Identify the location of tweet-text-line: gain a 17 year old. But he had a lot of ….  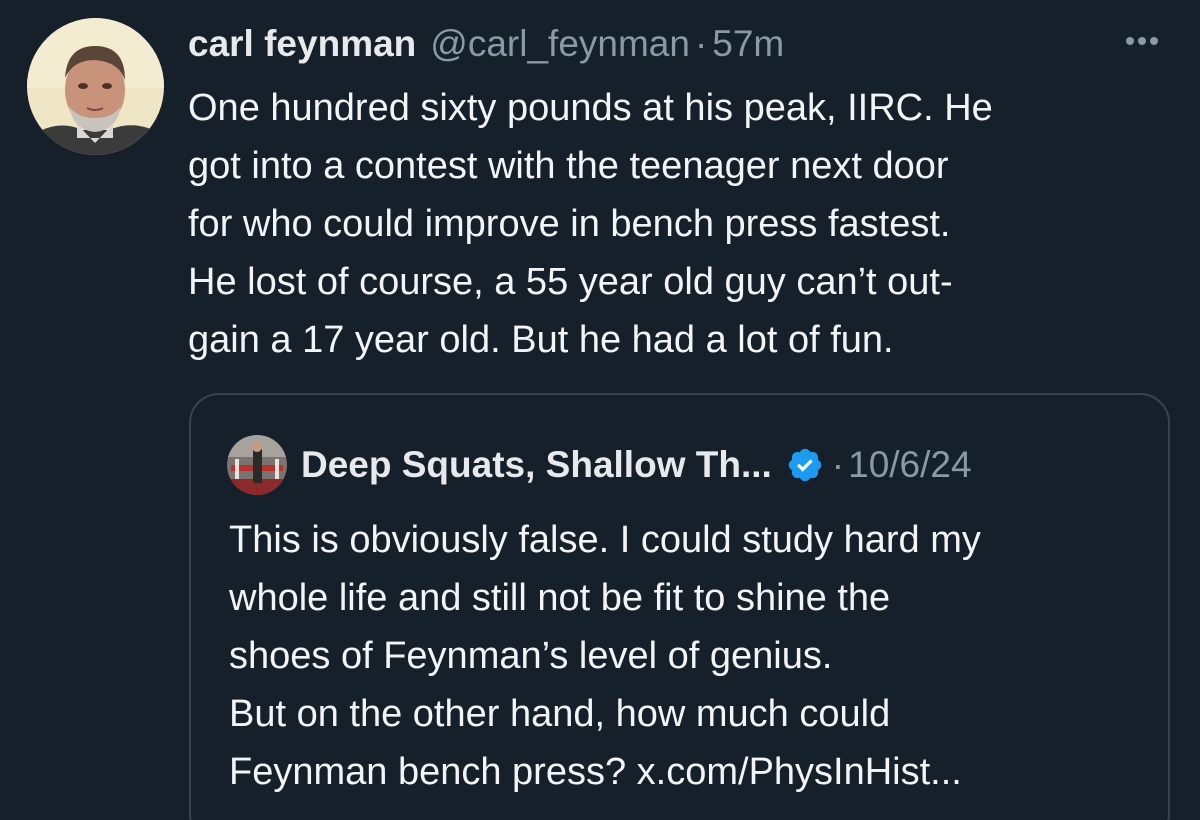
(541, 340).